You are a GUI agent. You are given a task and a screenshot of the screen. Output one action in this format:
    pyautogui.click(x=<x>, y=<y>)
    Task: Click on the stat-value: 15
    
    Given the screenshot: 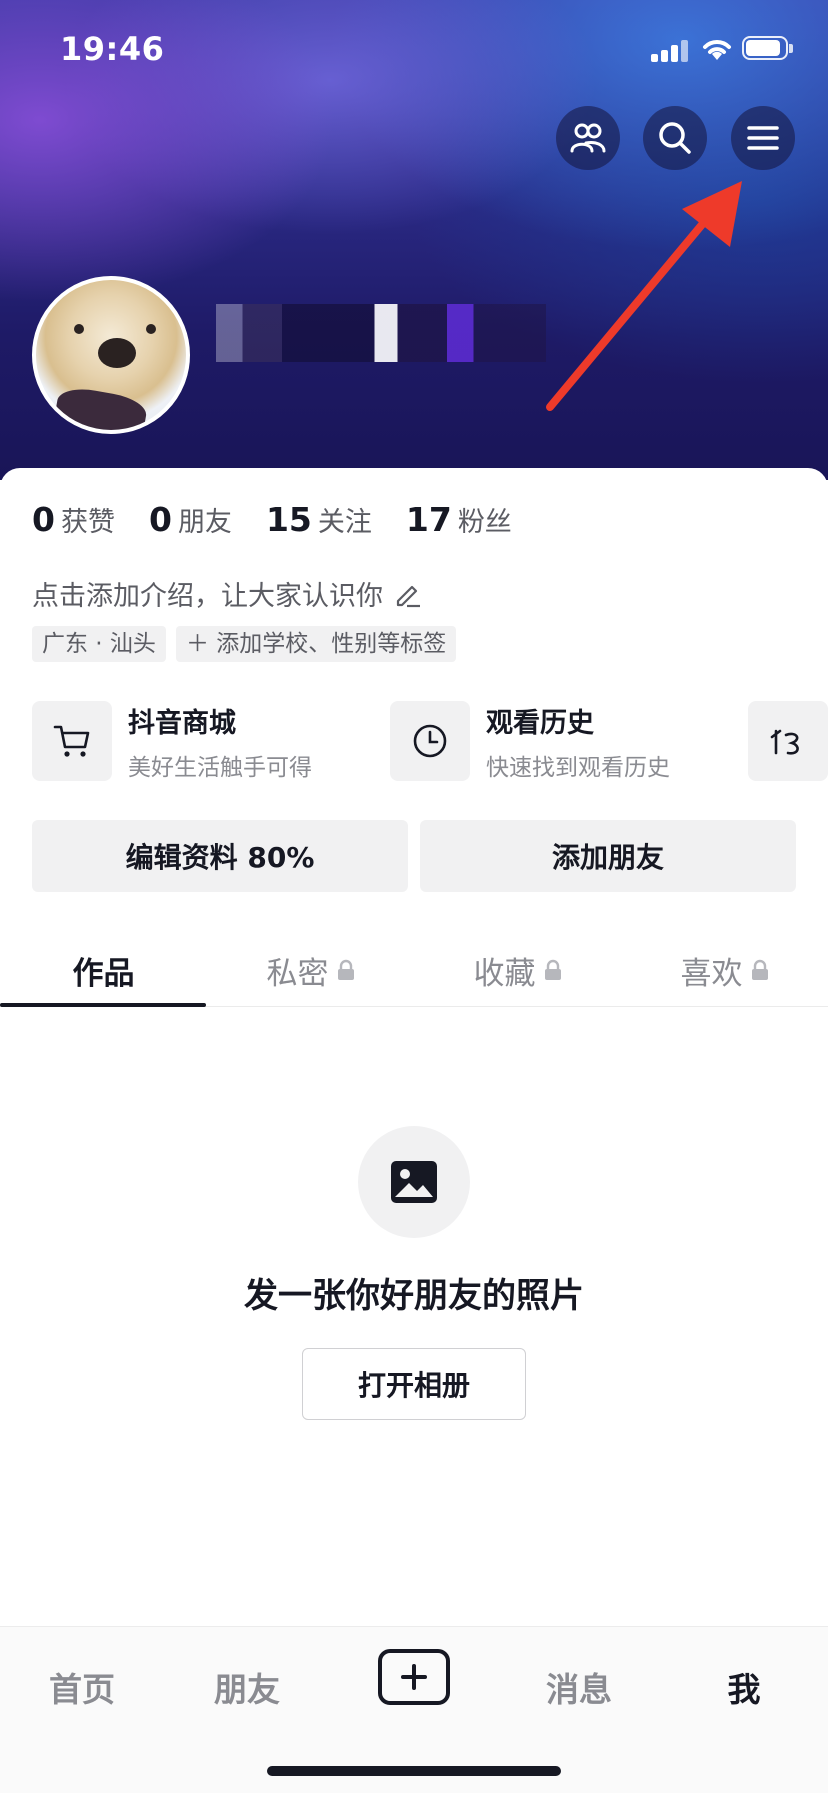 What is the action you would take?
    pyautogui.click(x=288, y=519)
    